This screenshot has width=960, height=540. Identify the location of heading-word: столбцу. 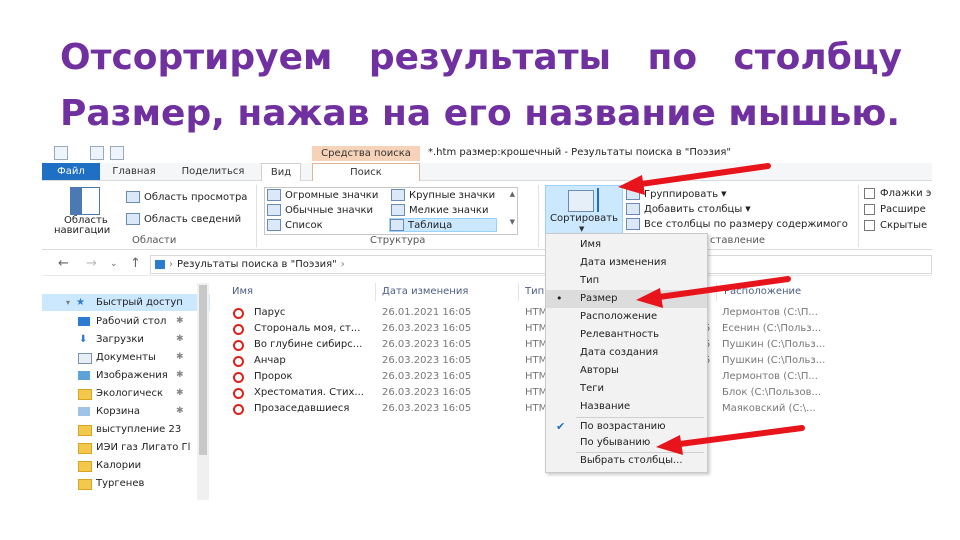
(817, 57).